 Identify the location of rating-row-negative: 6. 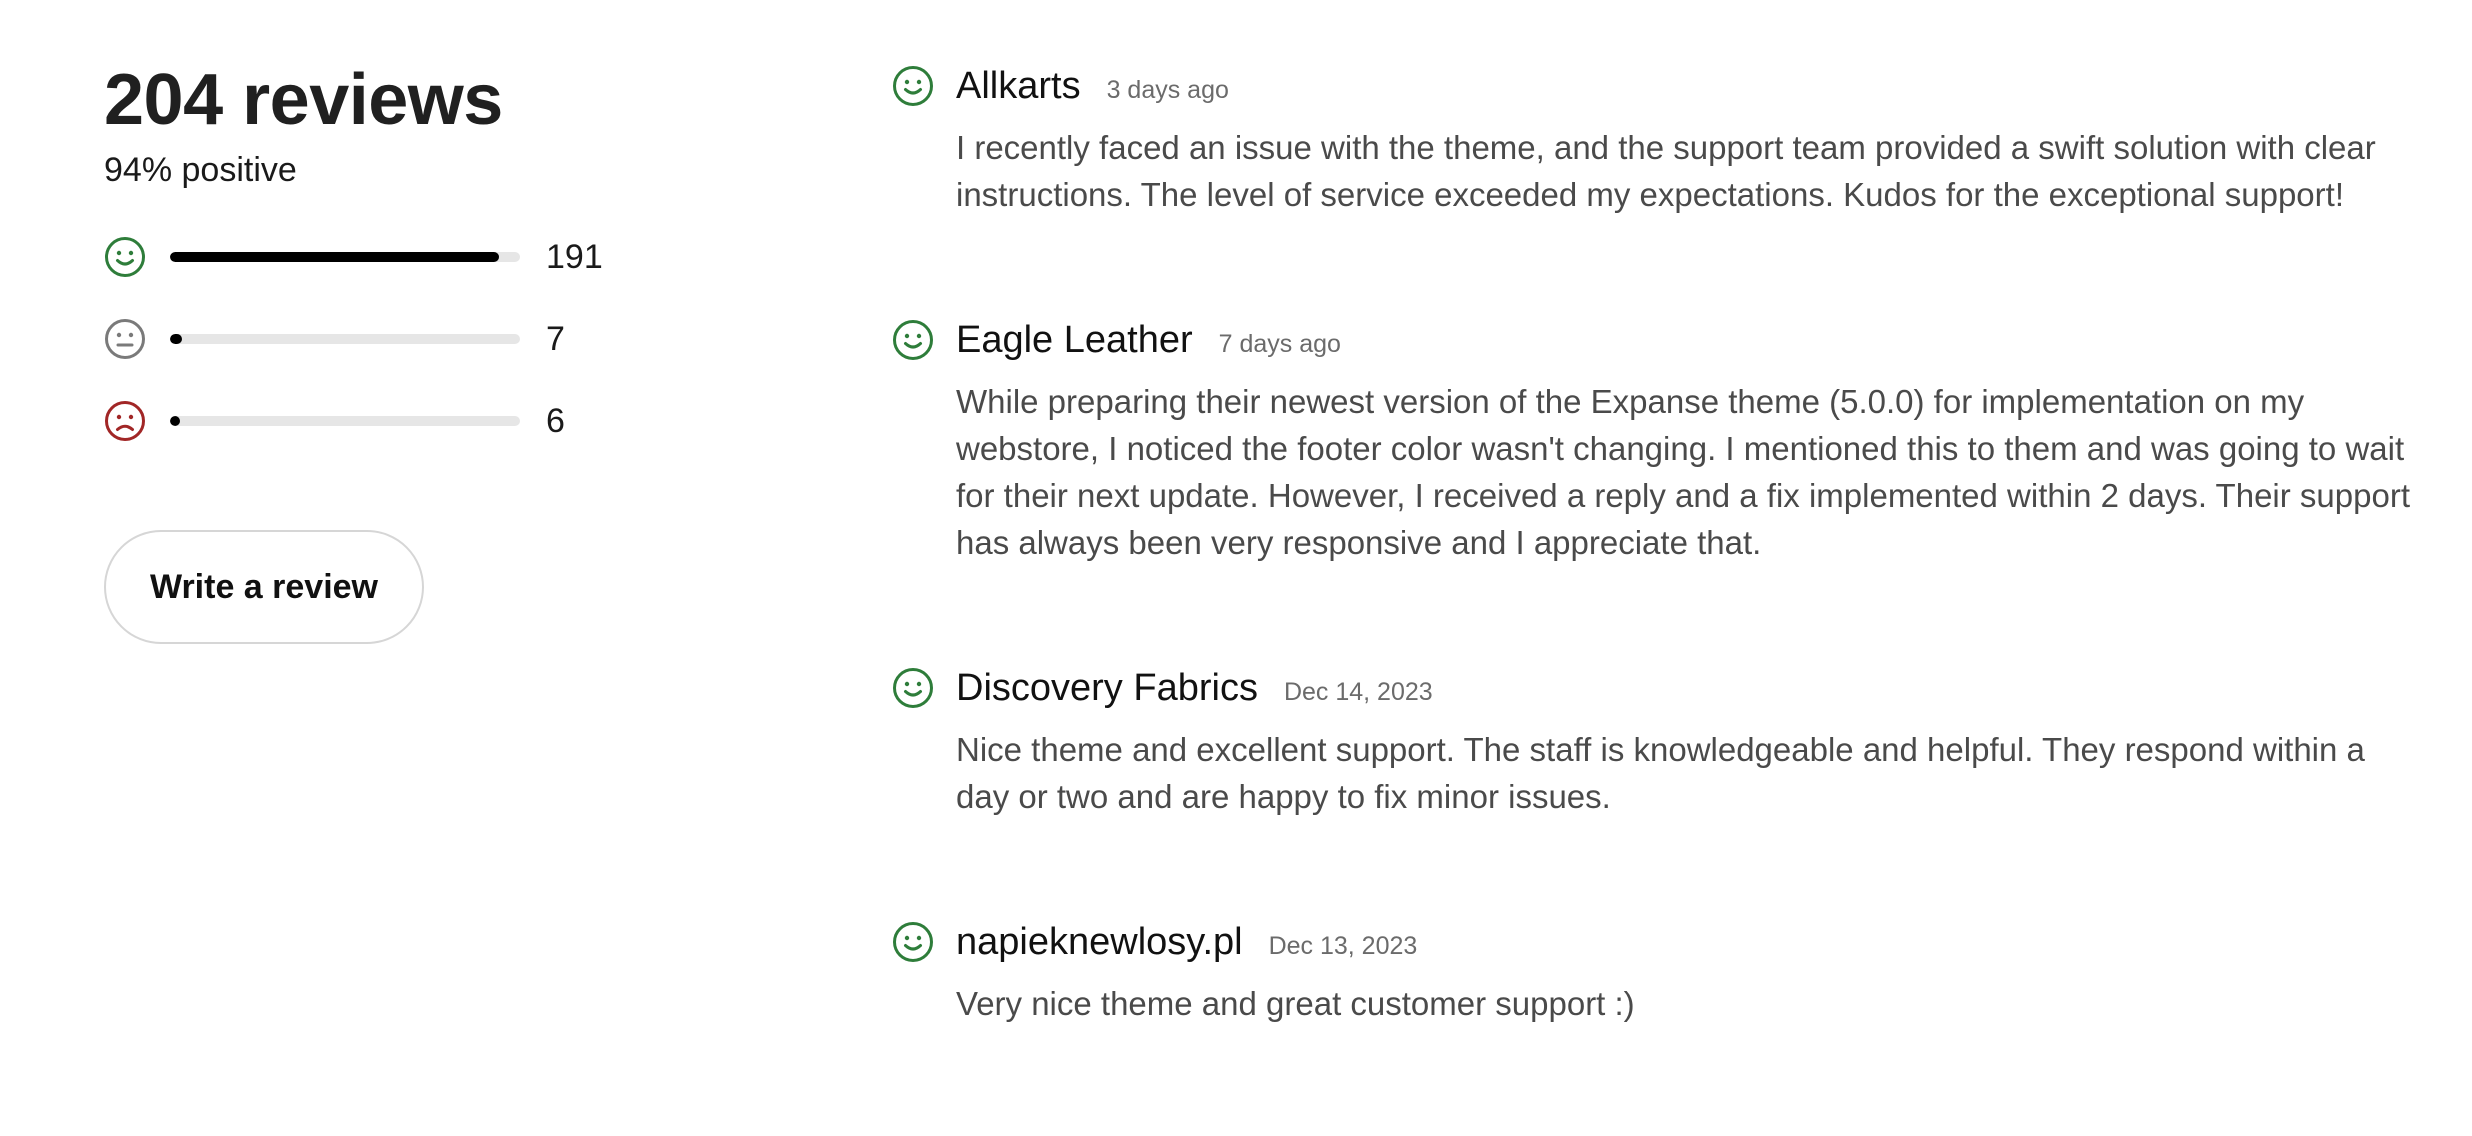
(414, 421).